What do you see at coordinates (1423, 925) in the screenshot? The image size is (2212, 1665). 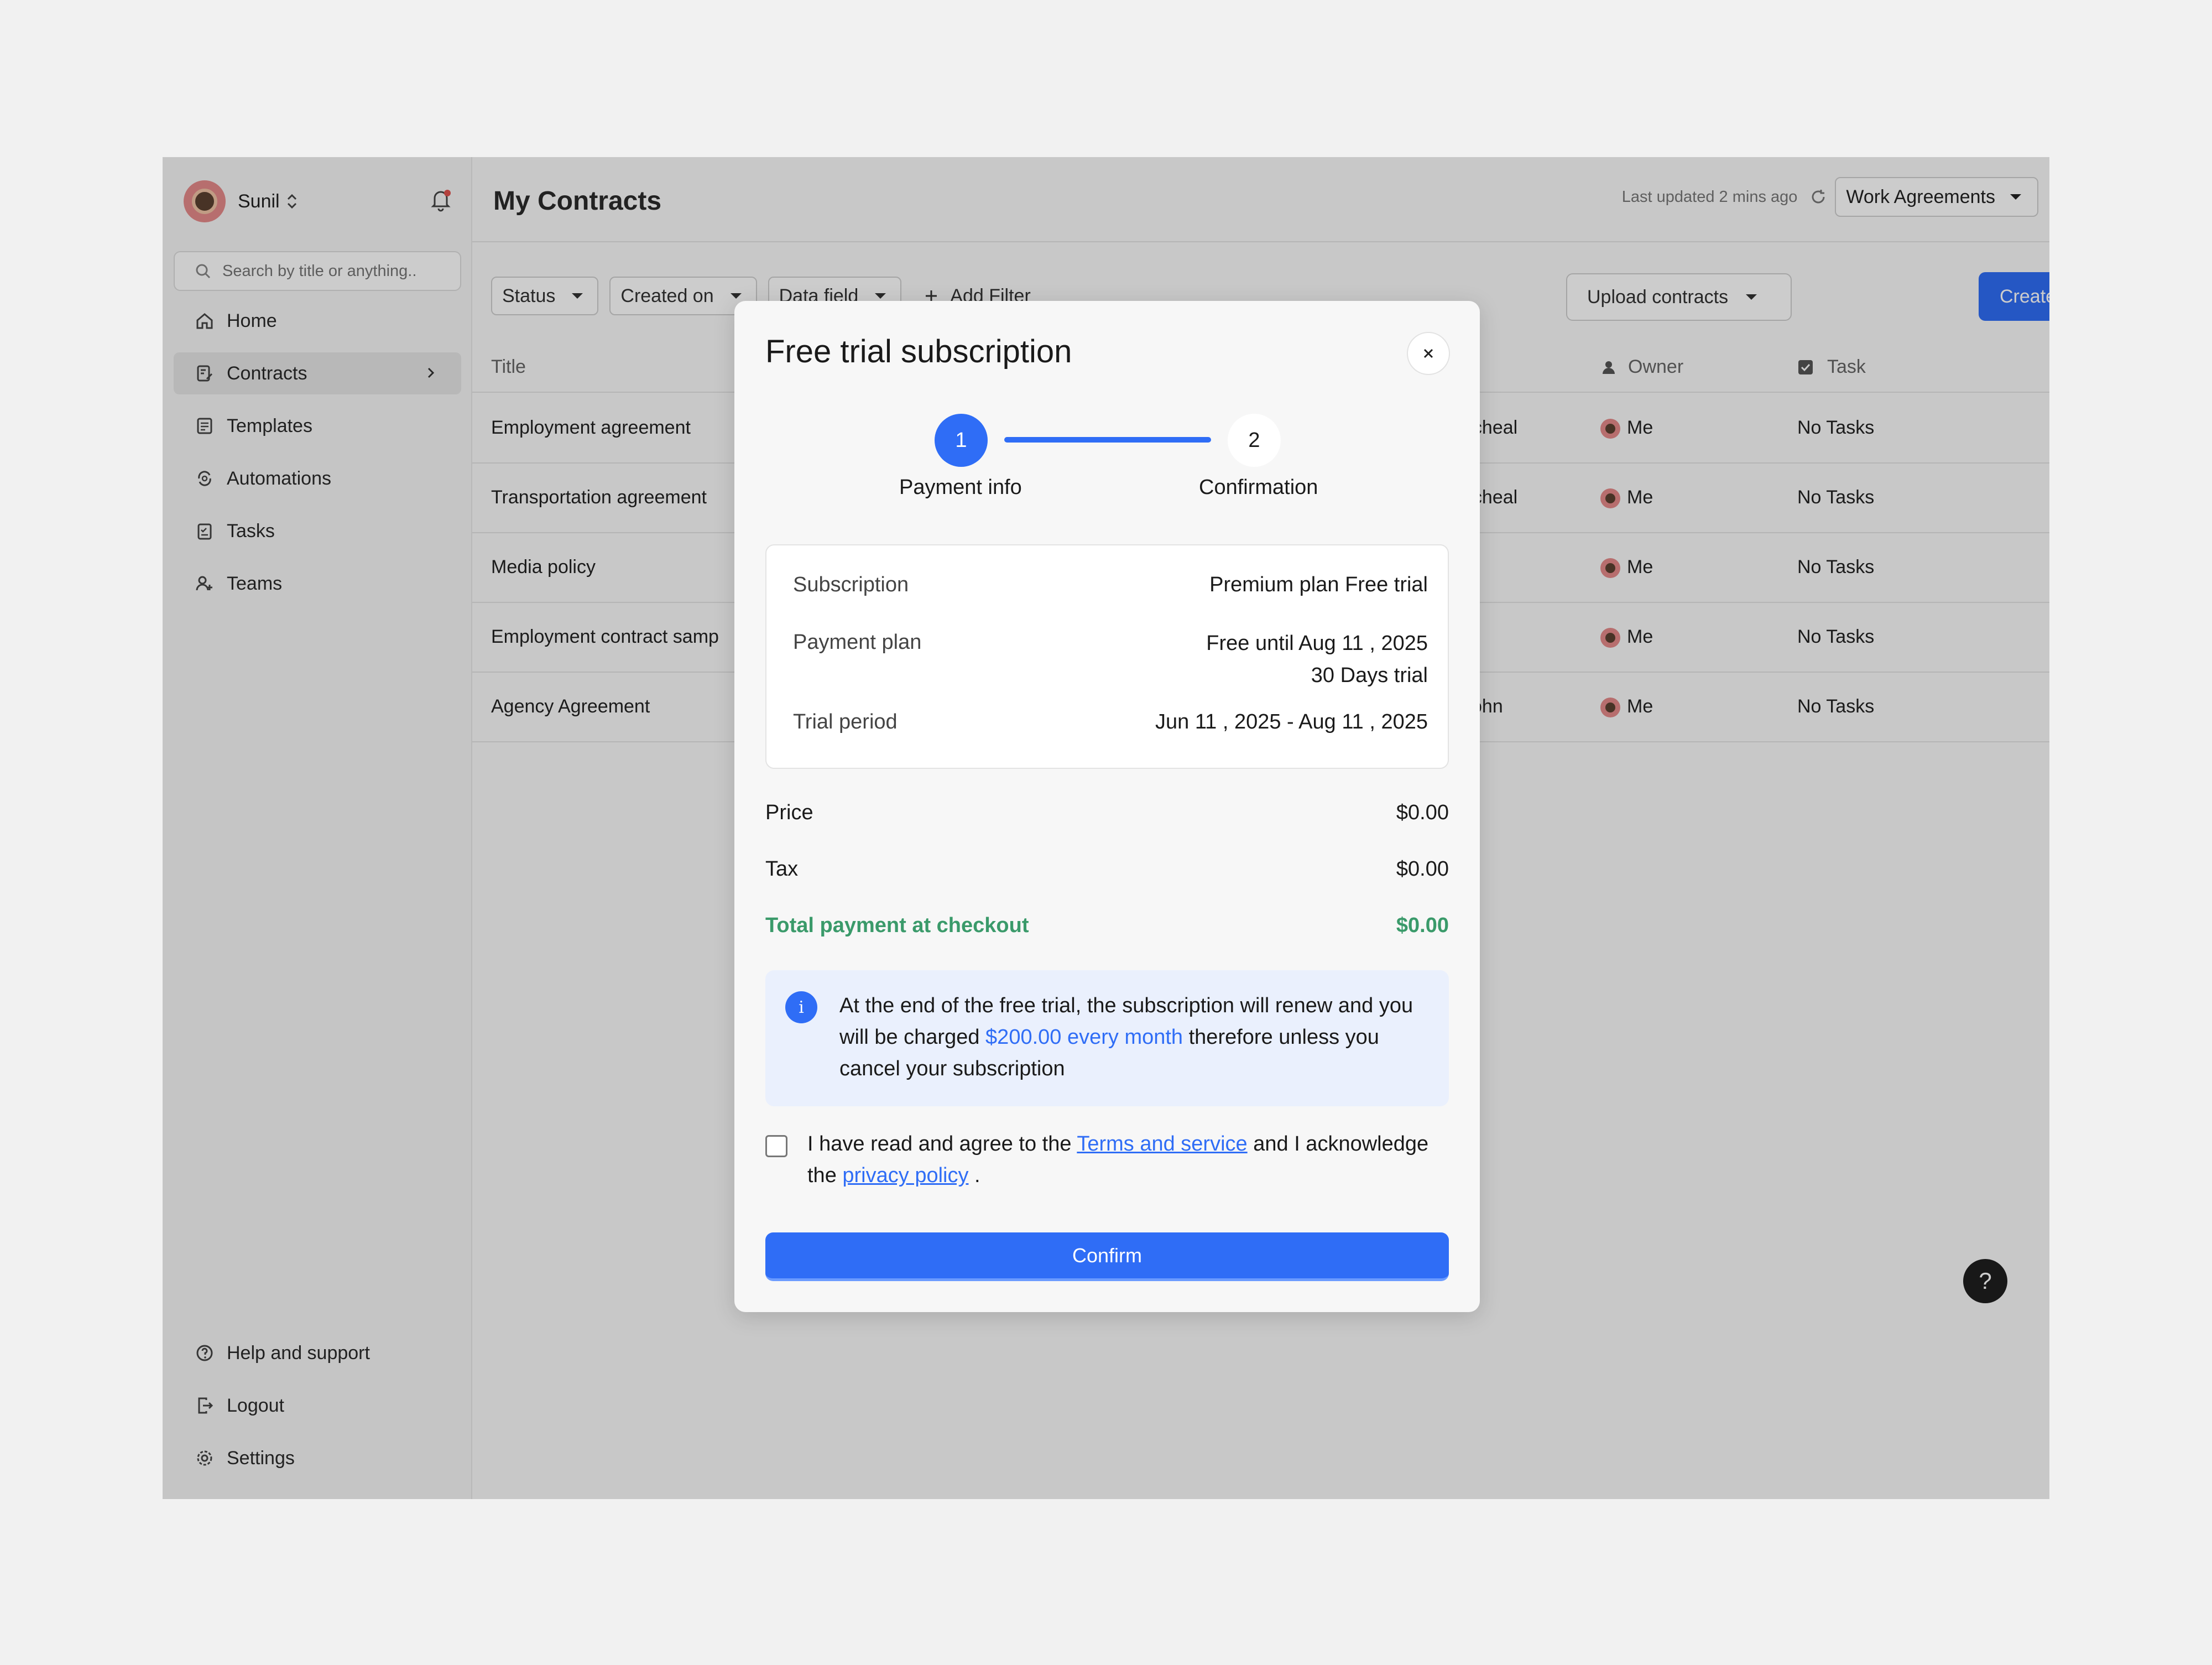 I see `total-value: $0.00` at bounding box center [1423, 925].